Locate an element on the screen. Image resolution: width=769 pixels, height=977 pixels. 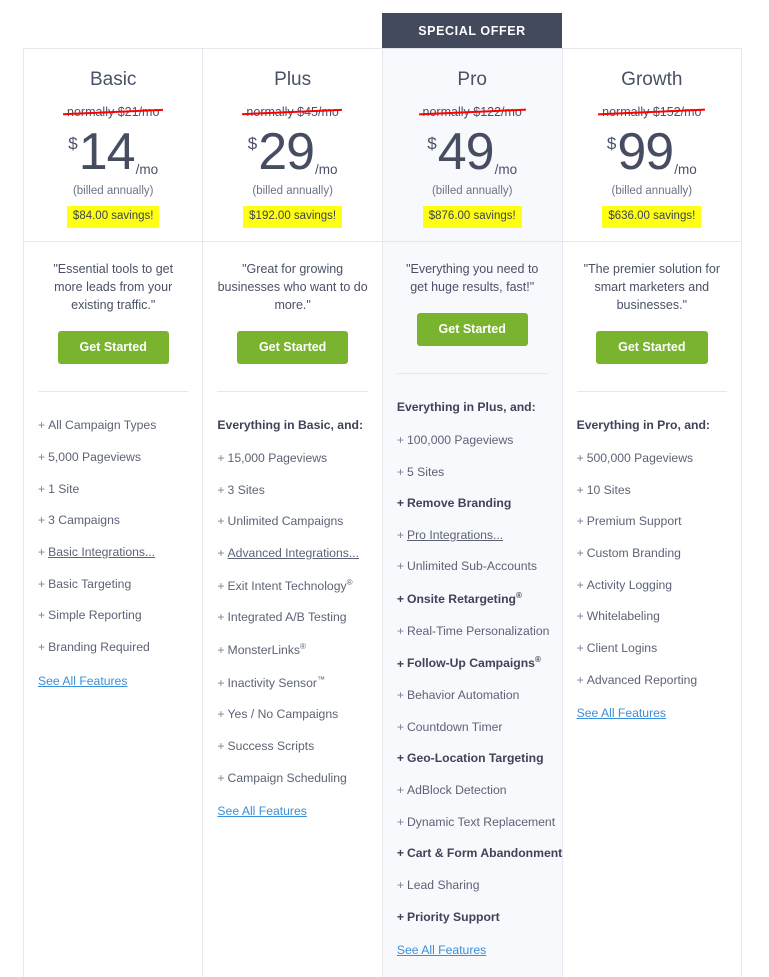
savings-badge: $192.00 savings! is located at coordinates (293, 217).